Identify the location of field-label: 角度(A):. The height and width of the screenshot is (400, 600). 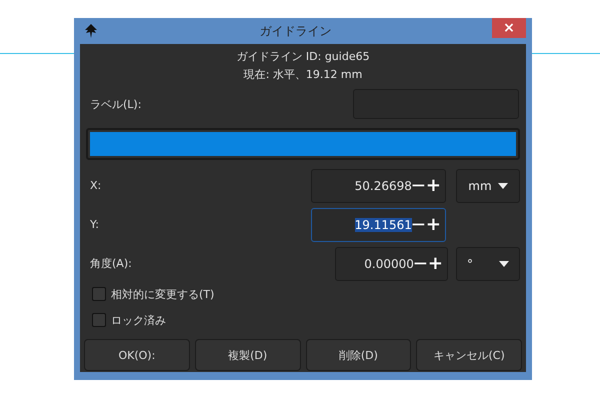
(111, 263).